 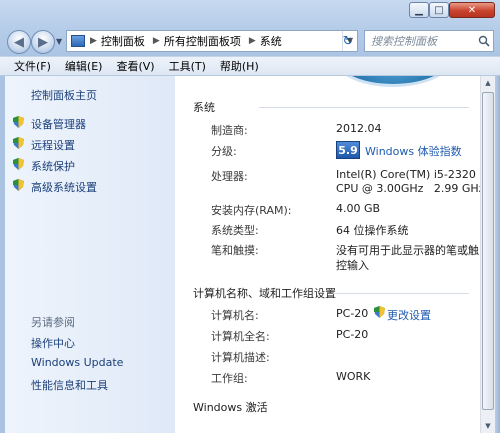 I want to click on menu-tools: 工具(T), so click(x=187, y=66).